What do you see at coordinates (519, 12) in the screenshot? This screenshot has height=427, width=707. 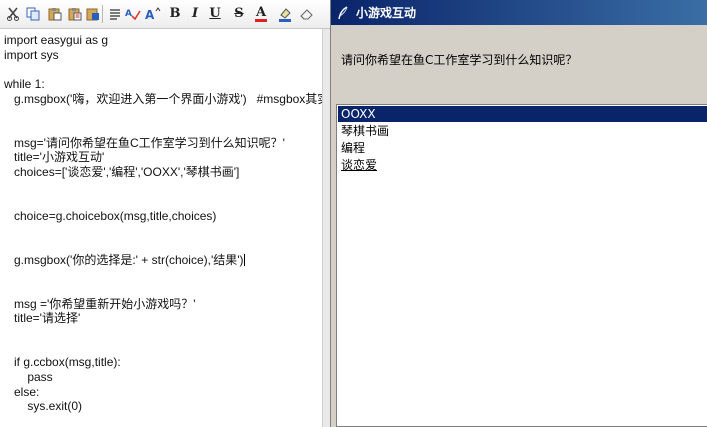 I see `title-bar: 小游戏互动` at bounding box center [519, 12].